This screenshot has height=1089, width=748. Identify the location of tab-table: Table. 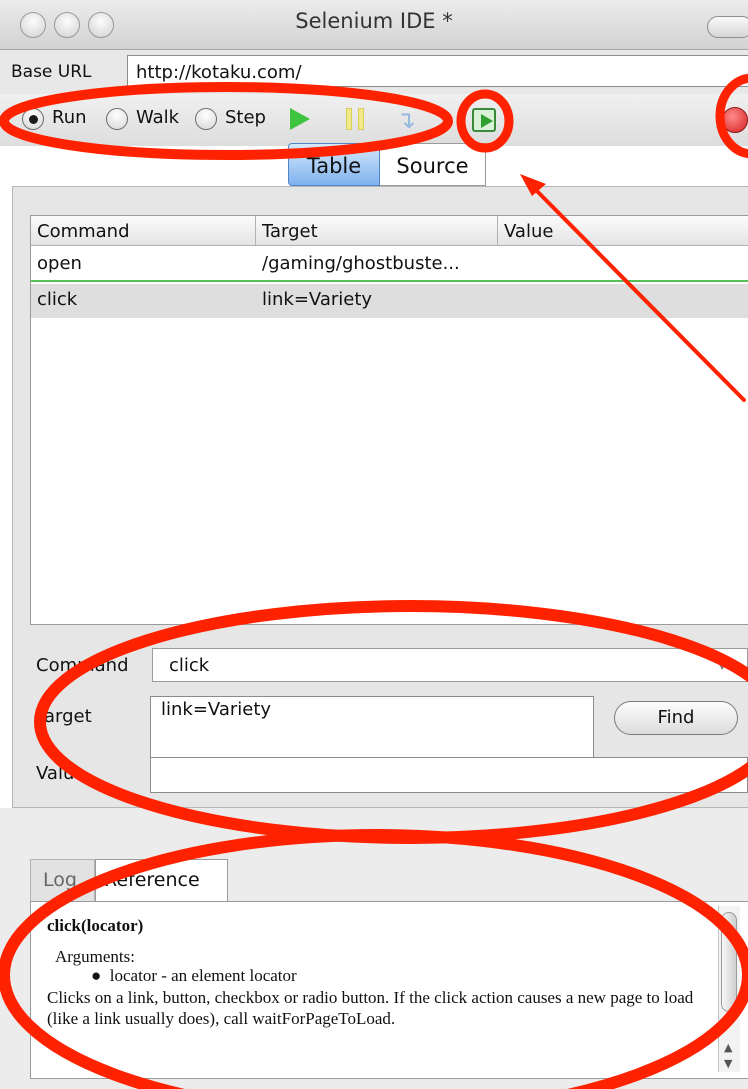
(334, 164).